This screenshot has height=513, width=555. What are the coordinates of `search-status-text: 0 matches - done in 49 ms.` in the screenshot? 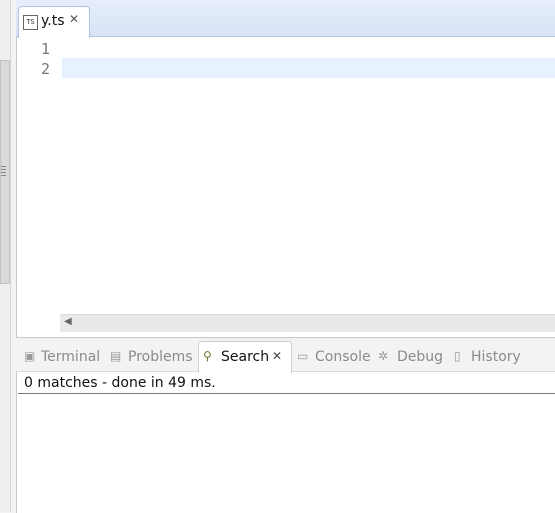 It's located at (120, 383).